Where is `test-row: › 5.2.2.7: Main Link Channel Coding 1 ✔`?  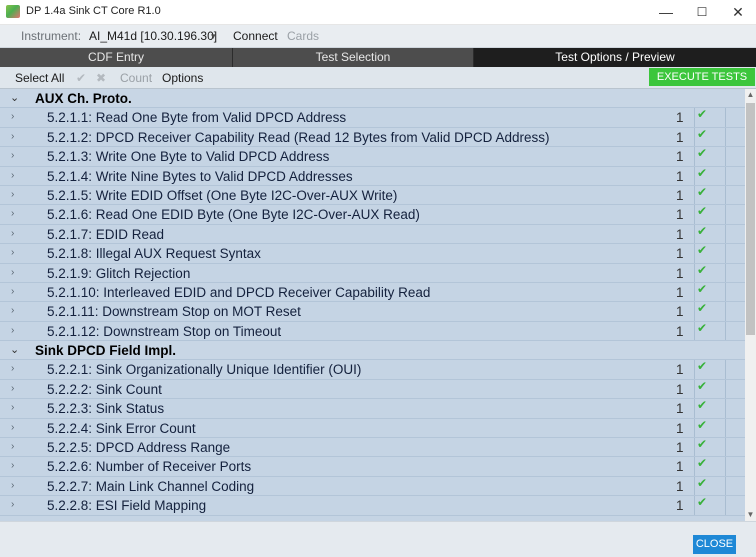 test-row: › 5.2.2.7: Main Link Channel Coding 1 ✔ is located at coordinates (372, 486).